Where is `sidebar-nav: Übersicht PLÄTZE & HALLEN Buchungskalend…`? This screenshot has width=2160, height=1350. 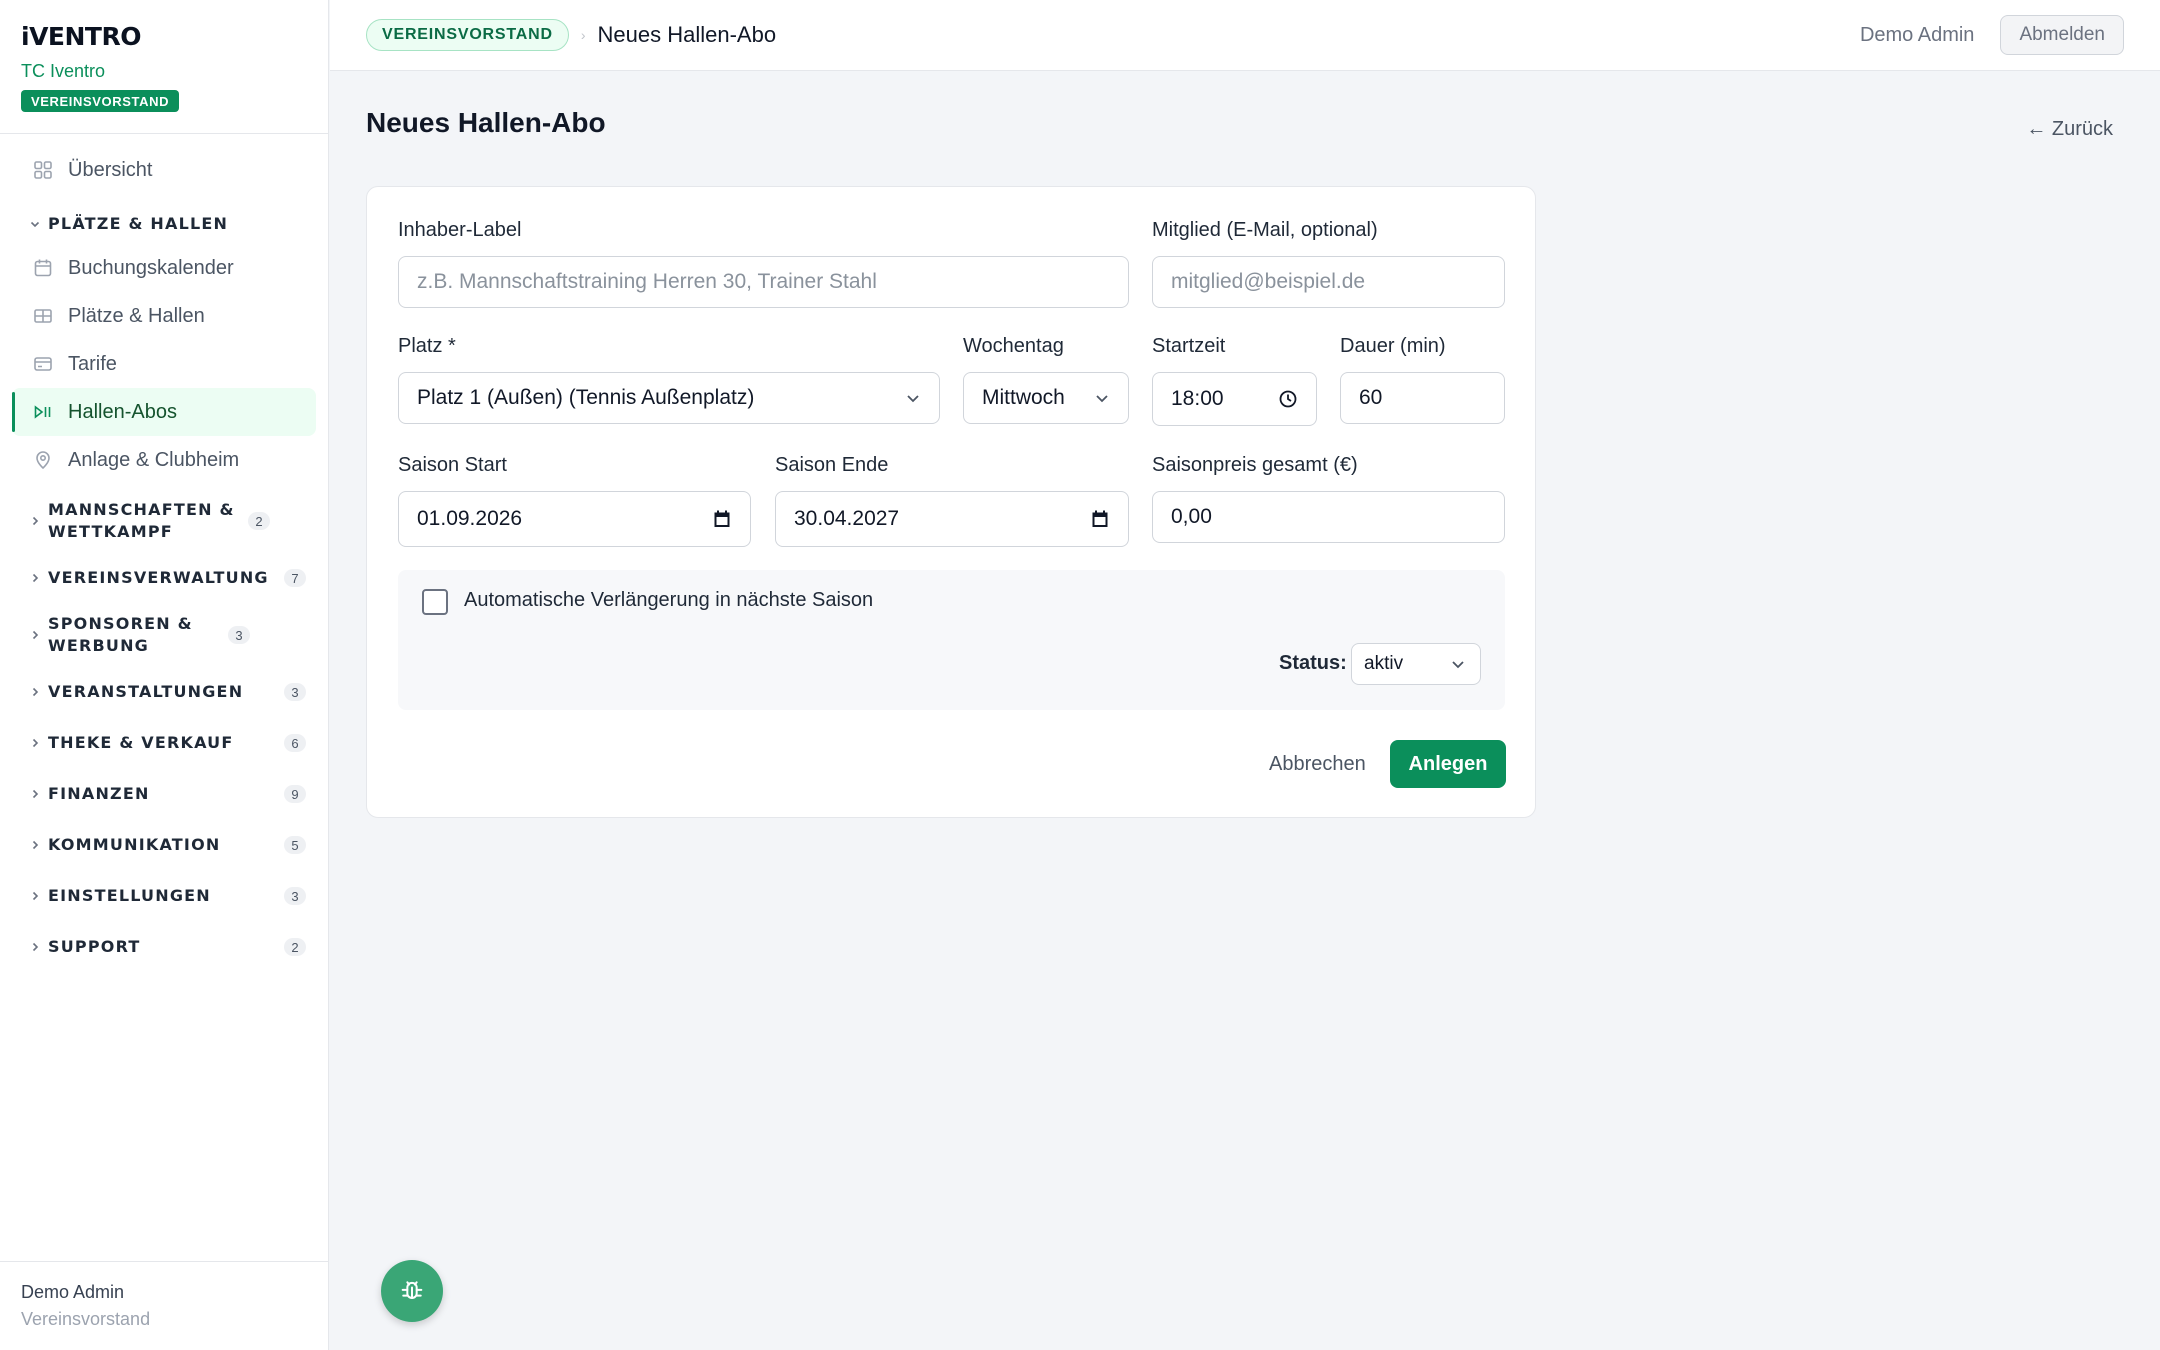
sidebar-nav: Übersicht PLÄTZE & HALLEN Buchungskalend… is located at coordinates (164, 550).